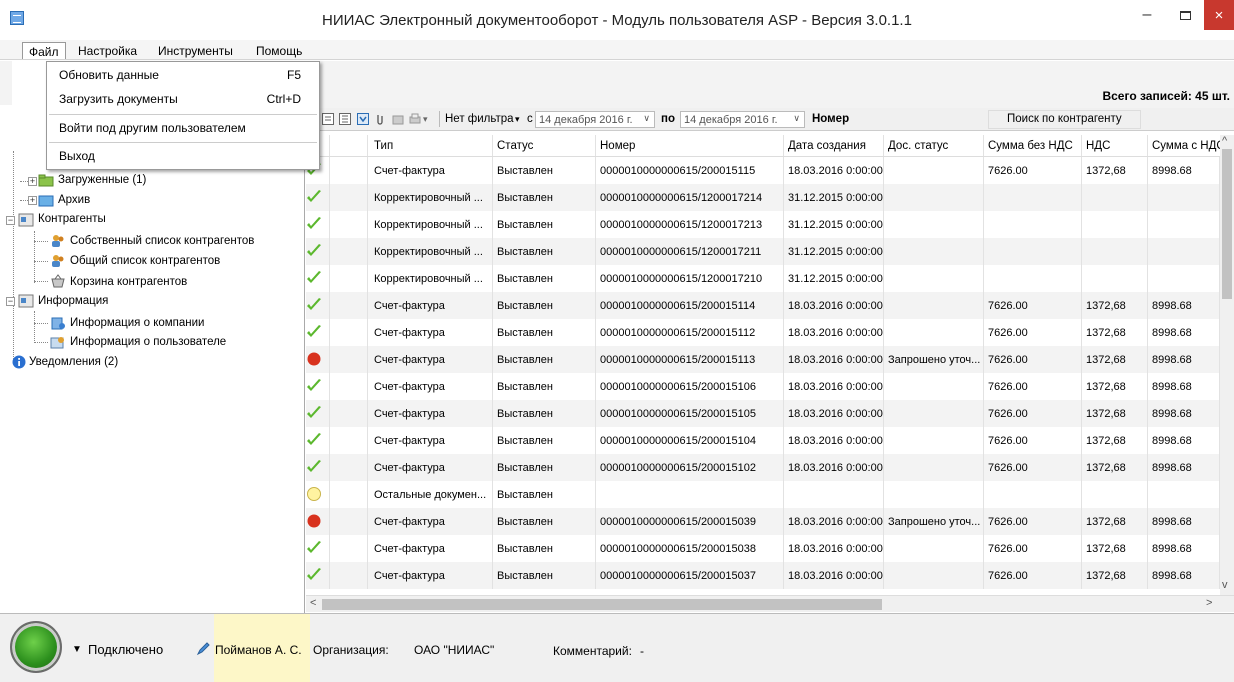 The image size is (1234, 682). I want to click on tree-item-common-list: Общий список контрагентов, so click(145, 261).